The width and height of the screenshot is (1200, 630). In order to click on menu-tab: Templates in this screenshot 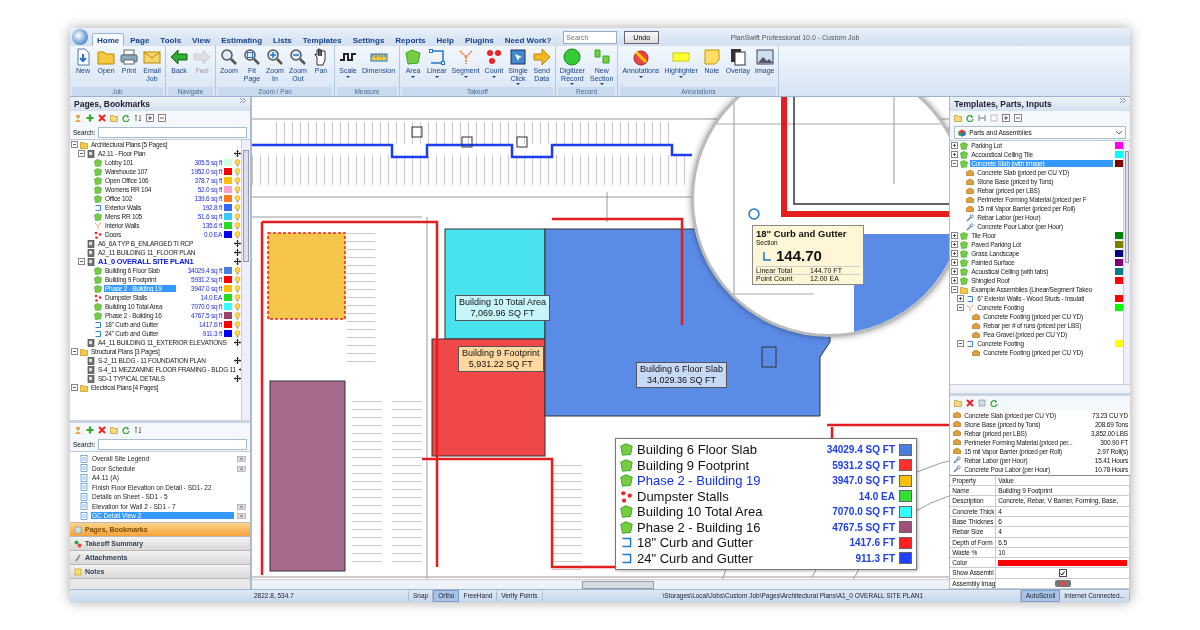, I will do `click(322, 39)`.